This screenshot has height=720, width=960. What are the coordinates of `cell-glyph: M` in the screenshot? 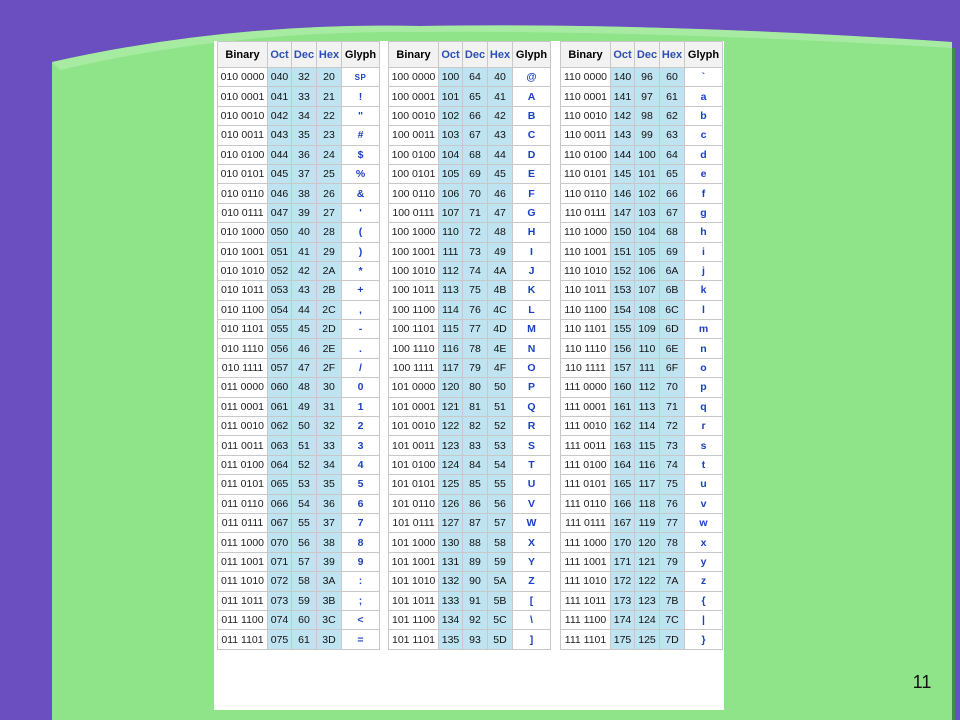 It's located at (531, 329).